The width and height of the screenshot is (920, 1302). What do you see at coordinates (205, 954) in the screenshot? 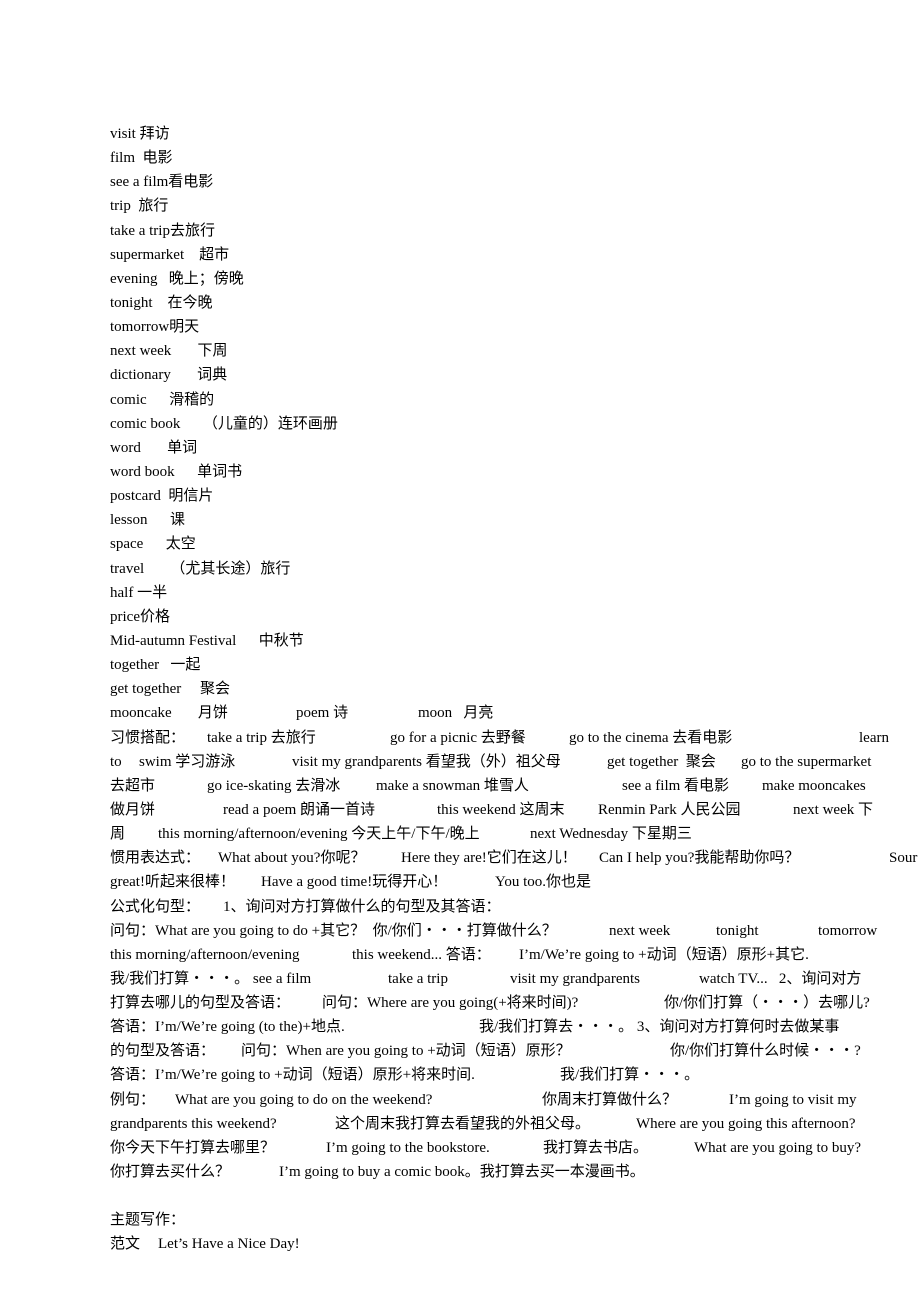
I see `pattern-text: this morning/afternoon/evening` at bounding box center [205, 954].